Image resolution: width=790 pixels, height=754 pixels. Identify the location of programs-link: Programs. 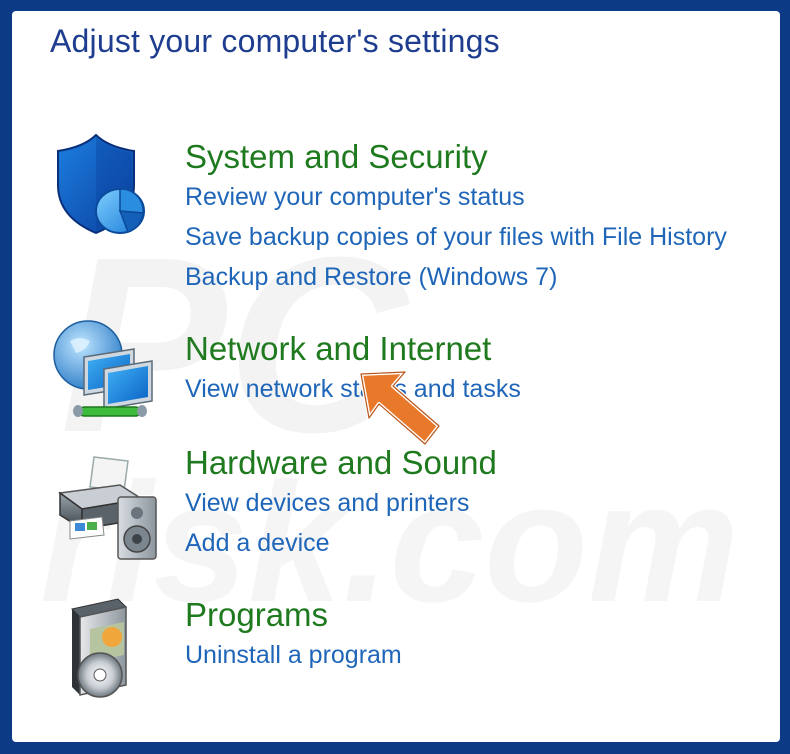
(293, 615).